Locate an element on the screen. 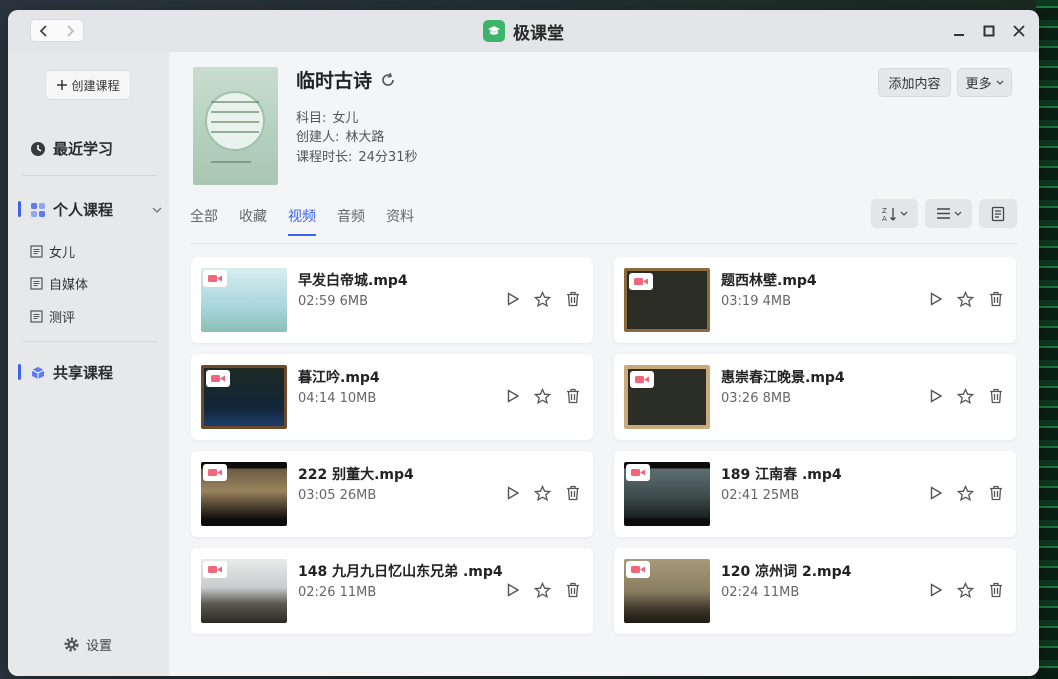  sidebar-item-media: 自媒体 is located at coordinates (59, 283).